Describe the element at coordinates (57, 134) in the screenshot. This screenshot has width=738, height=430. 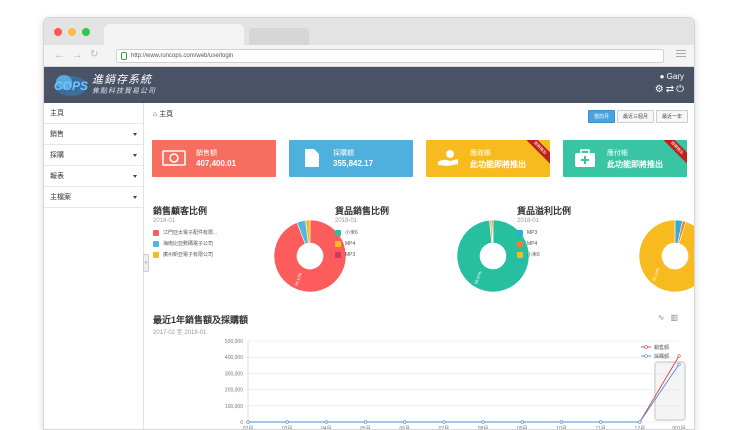
I see `sidebar-item-label: 銷售` at that location.